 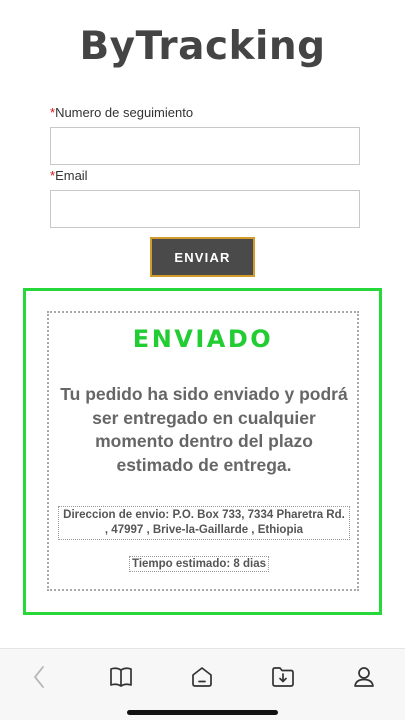 I want to click on tracking-number-input, so click(x=205, y=146).